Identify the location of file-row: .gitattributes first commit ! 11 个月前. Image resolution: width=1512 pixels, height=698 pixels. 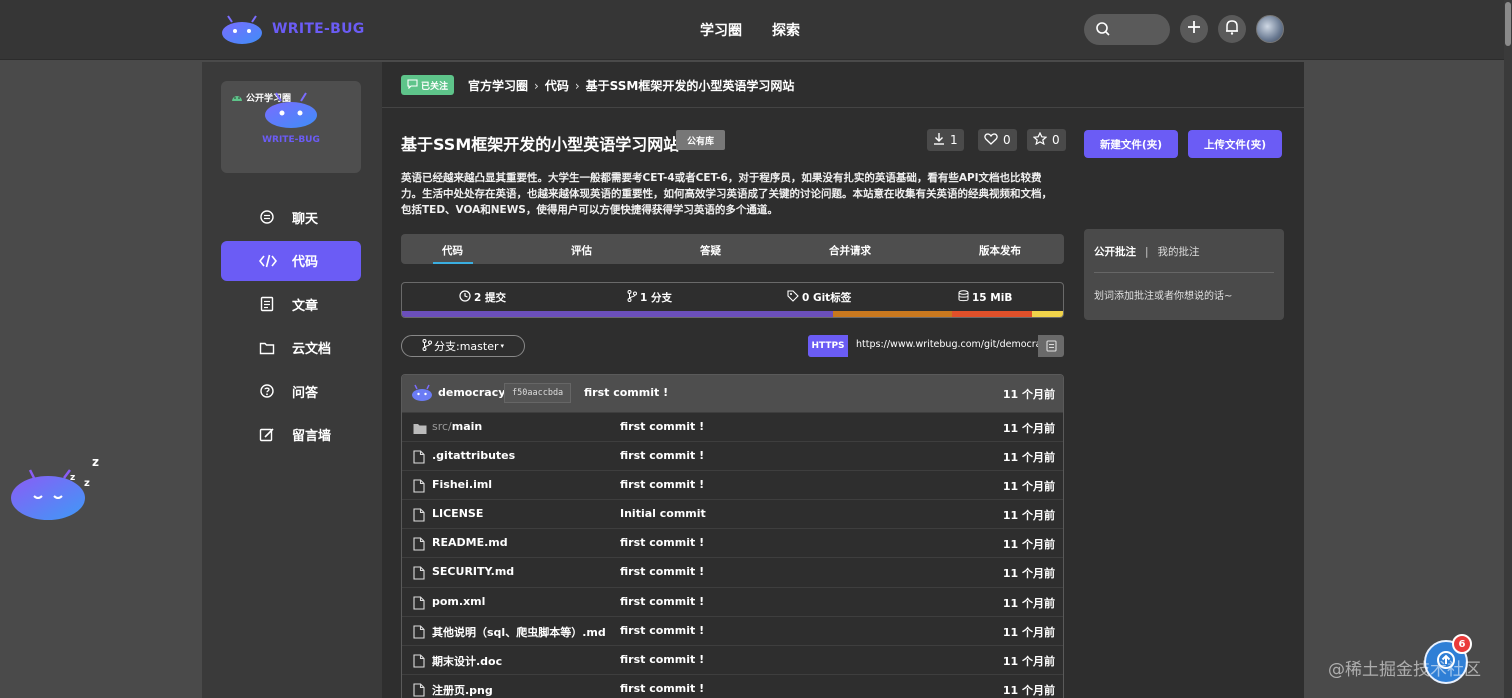
(732, 455).